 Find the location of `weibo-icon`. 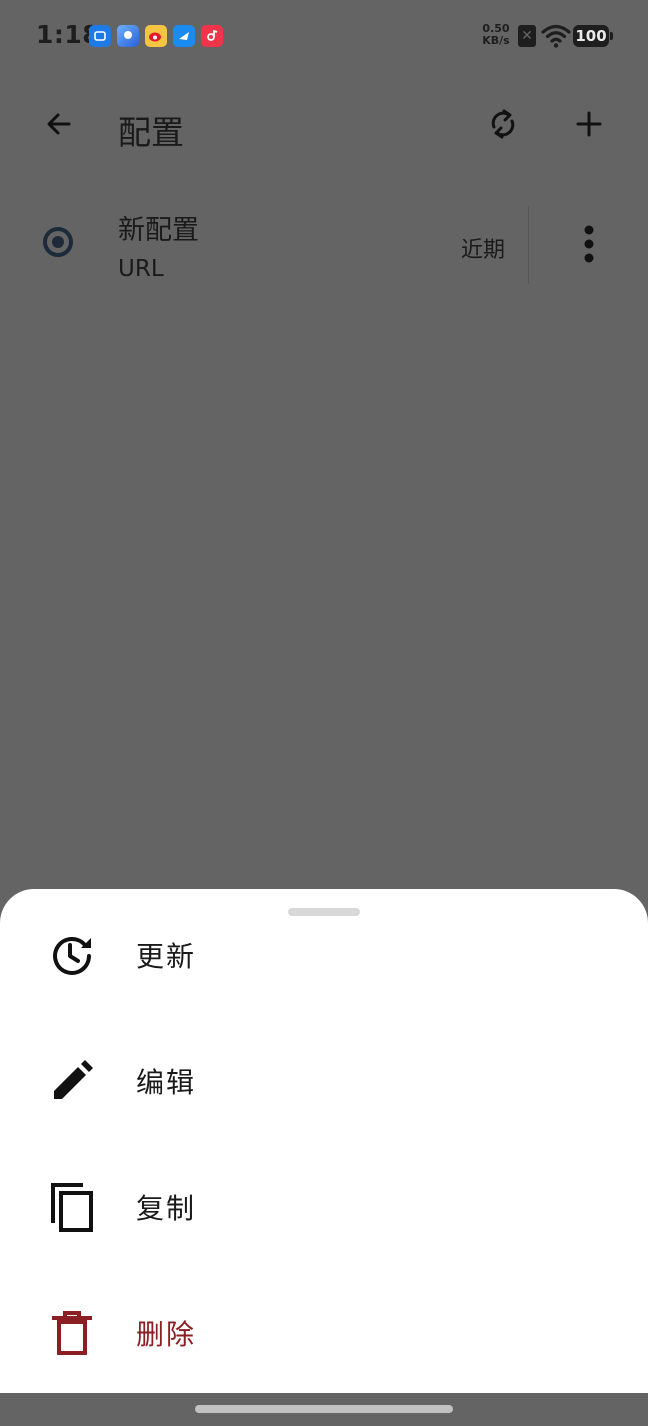

weibo-icon is located at coordinates (156, 36).